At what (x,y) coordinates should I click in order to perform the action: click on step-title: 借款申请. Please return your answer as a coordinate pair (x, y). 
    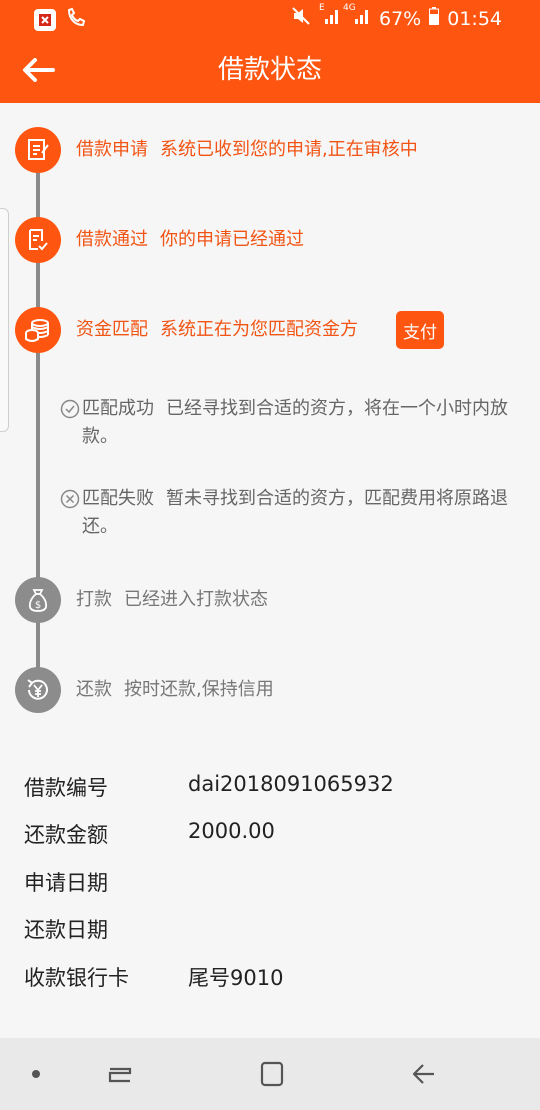
    Looking at the image, I should click on (112, 149).